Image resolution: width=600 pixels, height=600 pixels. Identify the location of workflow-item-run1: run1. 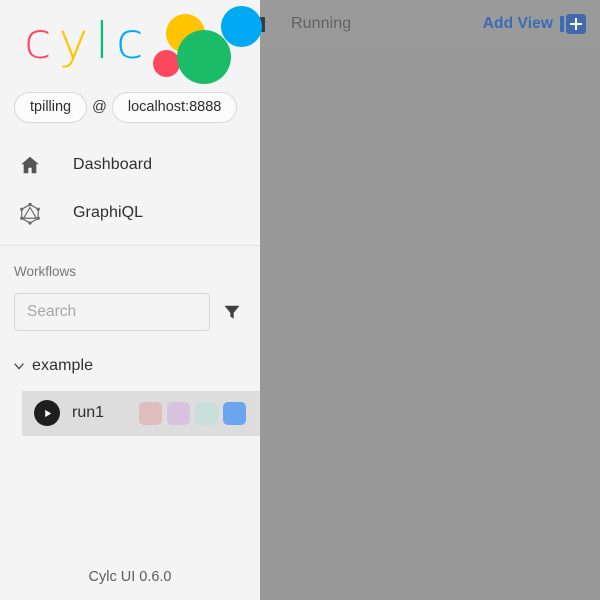
(141, 413).